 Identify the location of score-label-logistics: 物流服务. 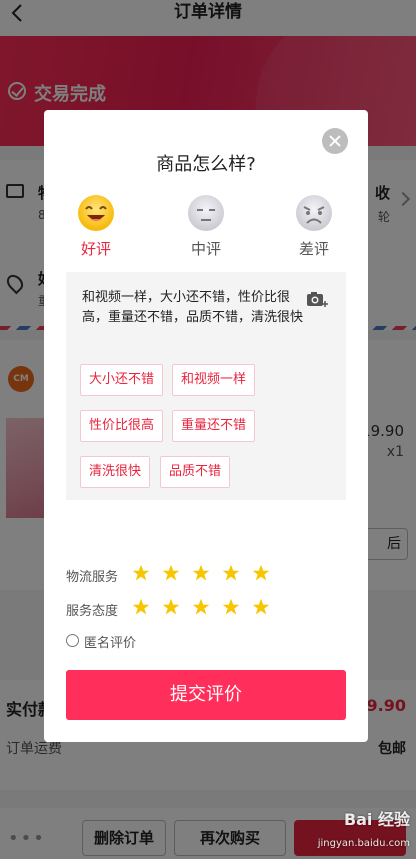
(92, 577).